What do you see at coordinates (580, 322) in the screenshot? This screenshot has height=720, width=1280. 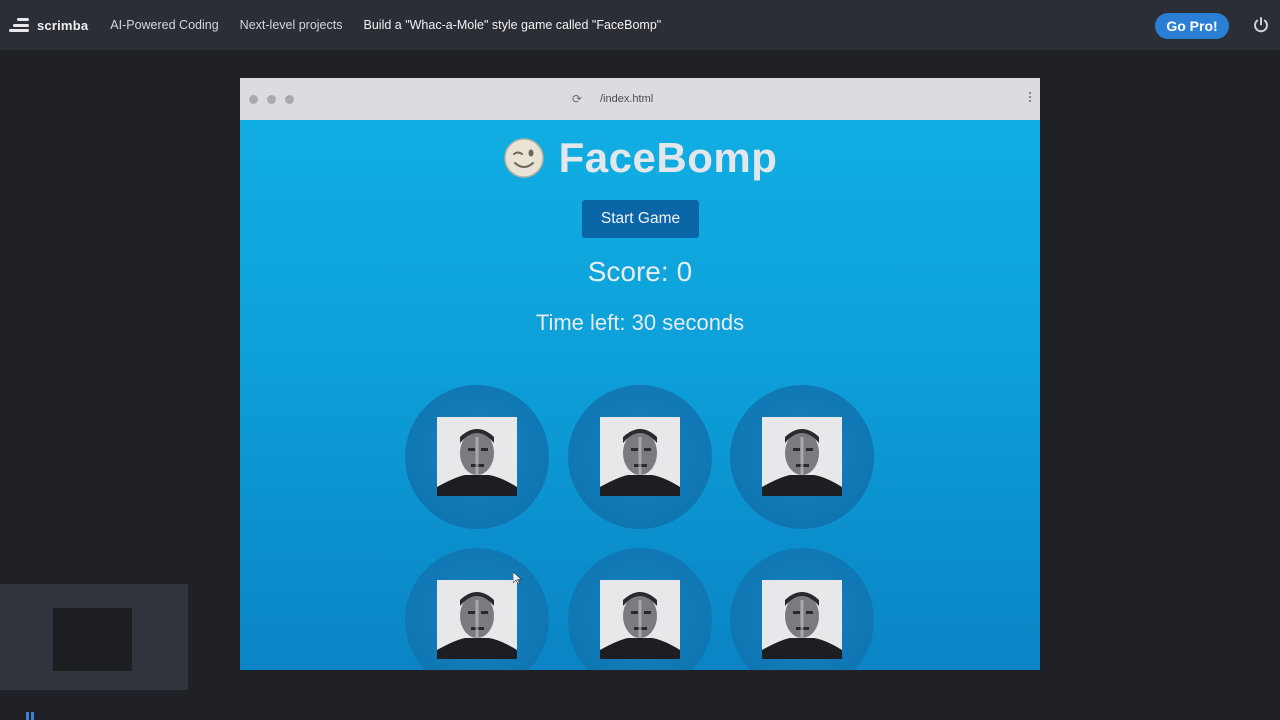 I see `time-label: Time left:` at bounding box center [580, 322].